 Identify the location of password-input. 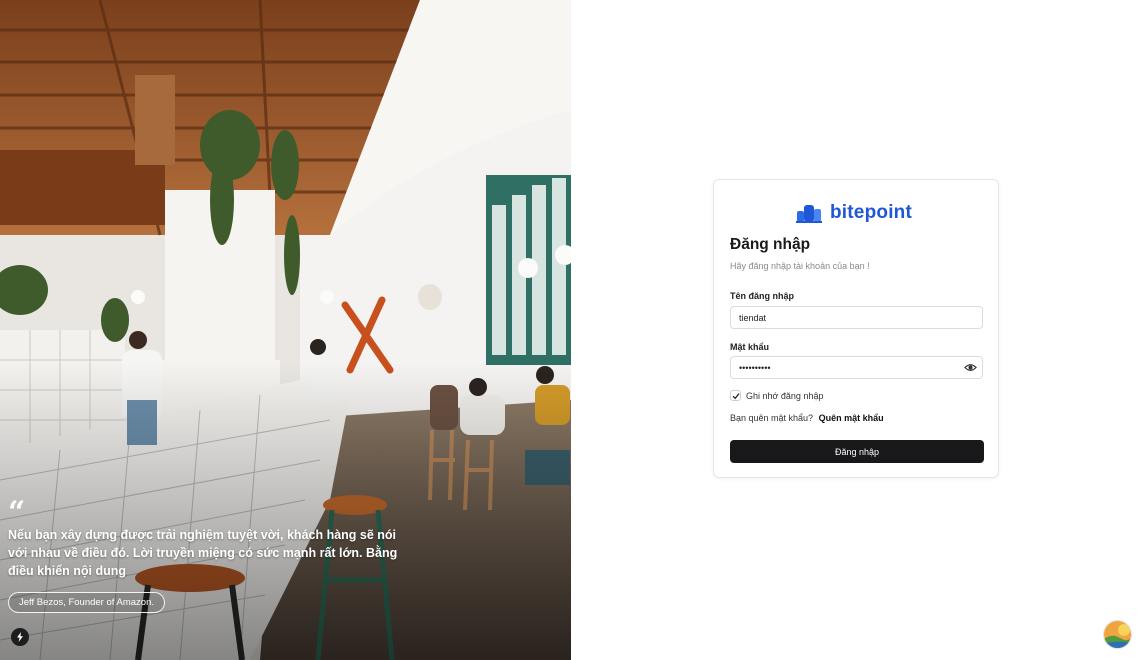
(856, 367).